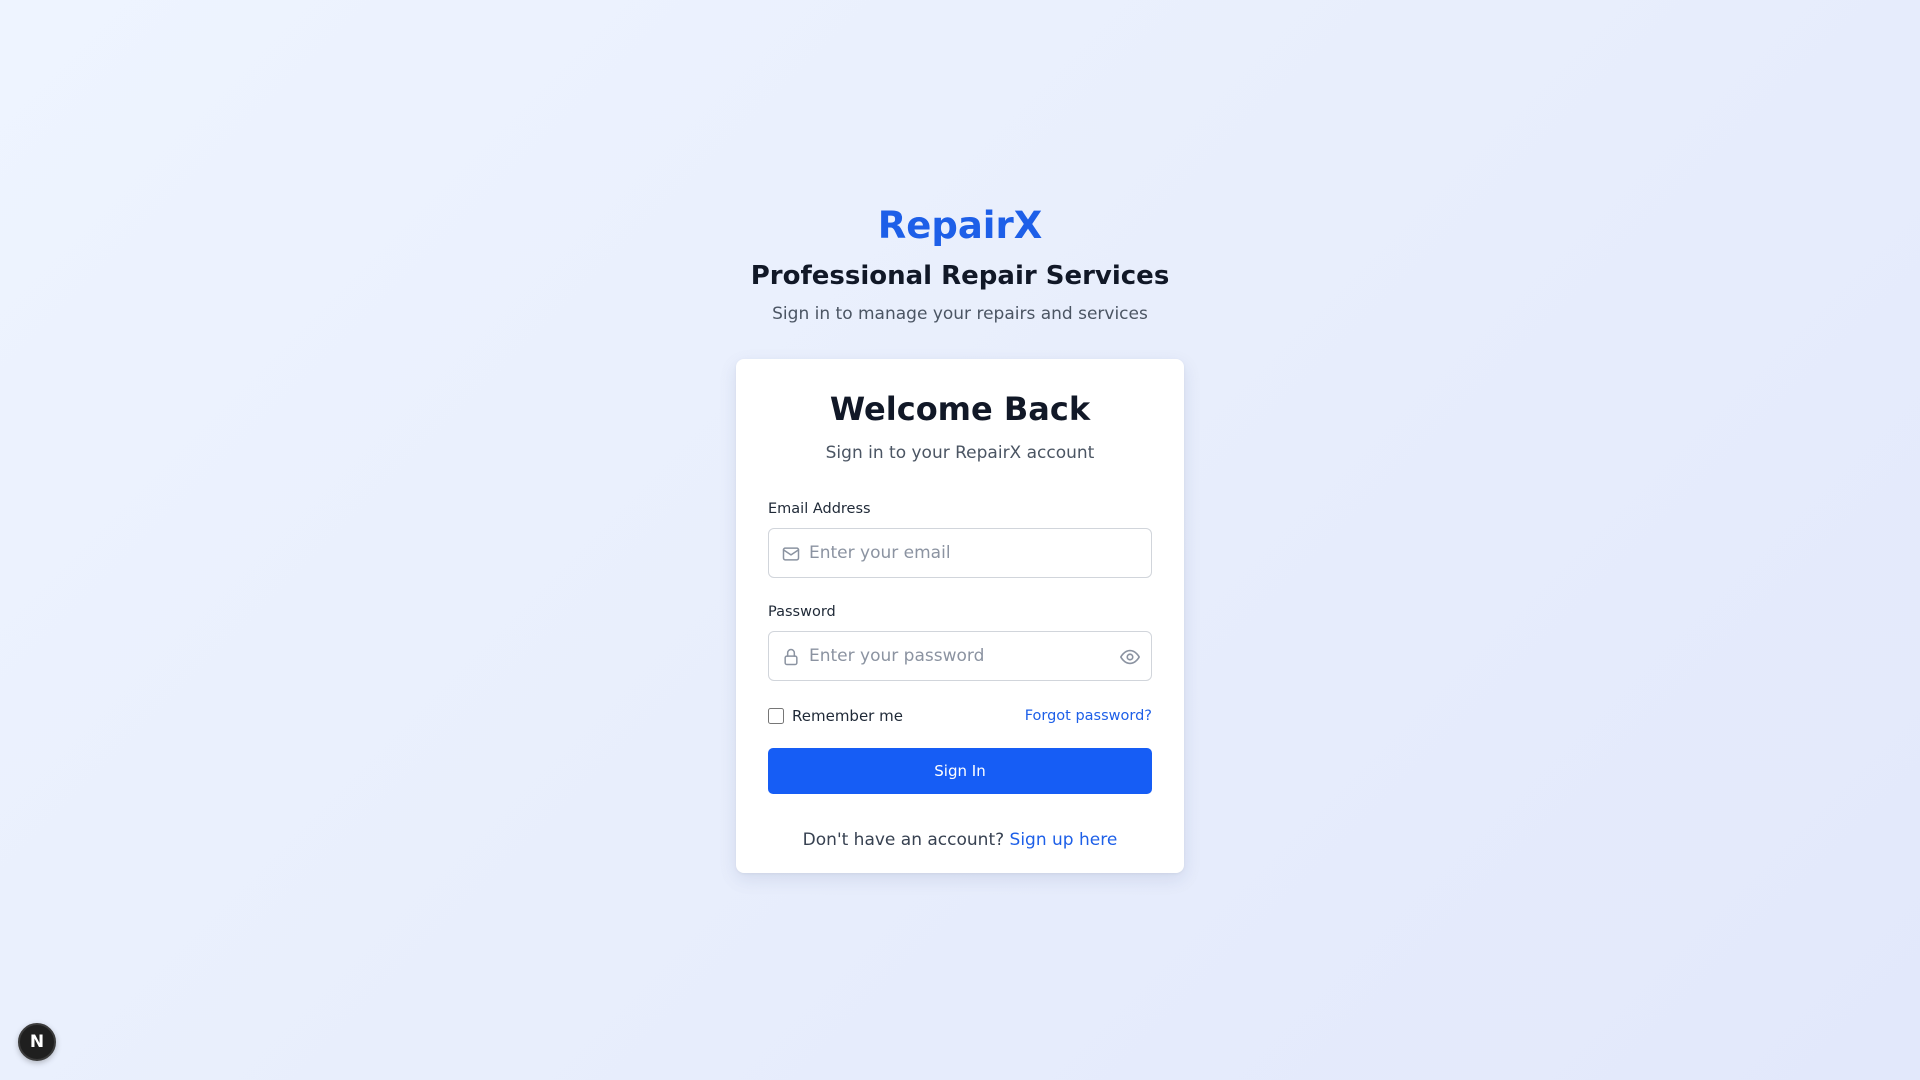 This screenshot has height=1080, width=1920. I want to click on lock-icon, so click(791, 657).